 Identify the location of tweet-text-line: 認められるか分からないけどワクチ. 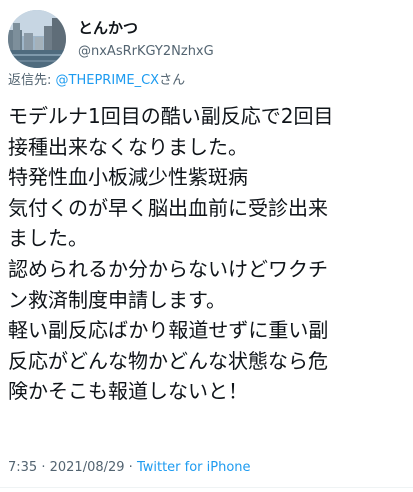
(168, 268).